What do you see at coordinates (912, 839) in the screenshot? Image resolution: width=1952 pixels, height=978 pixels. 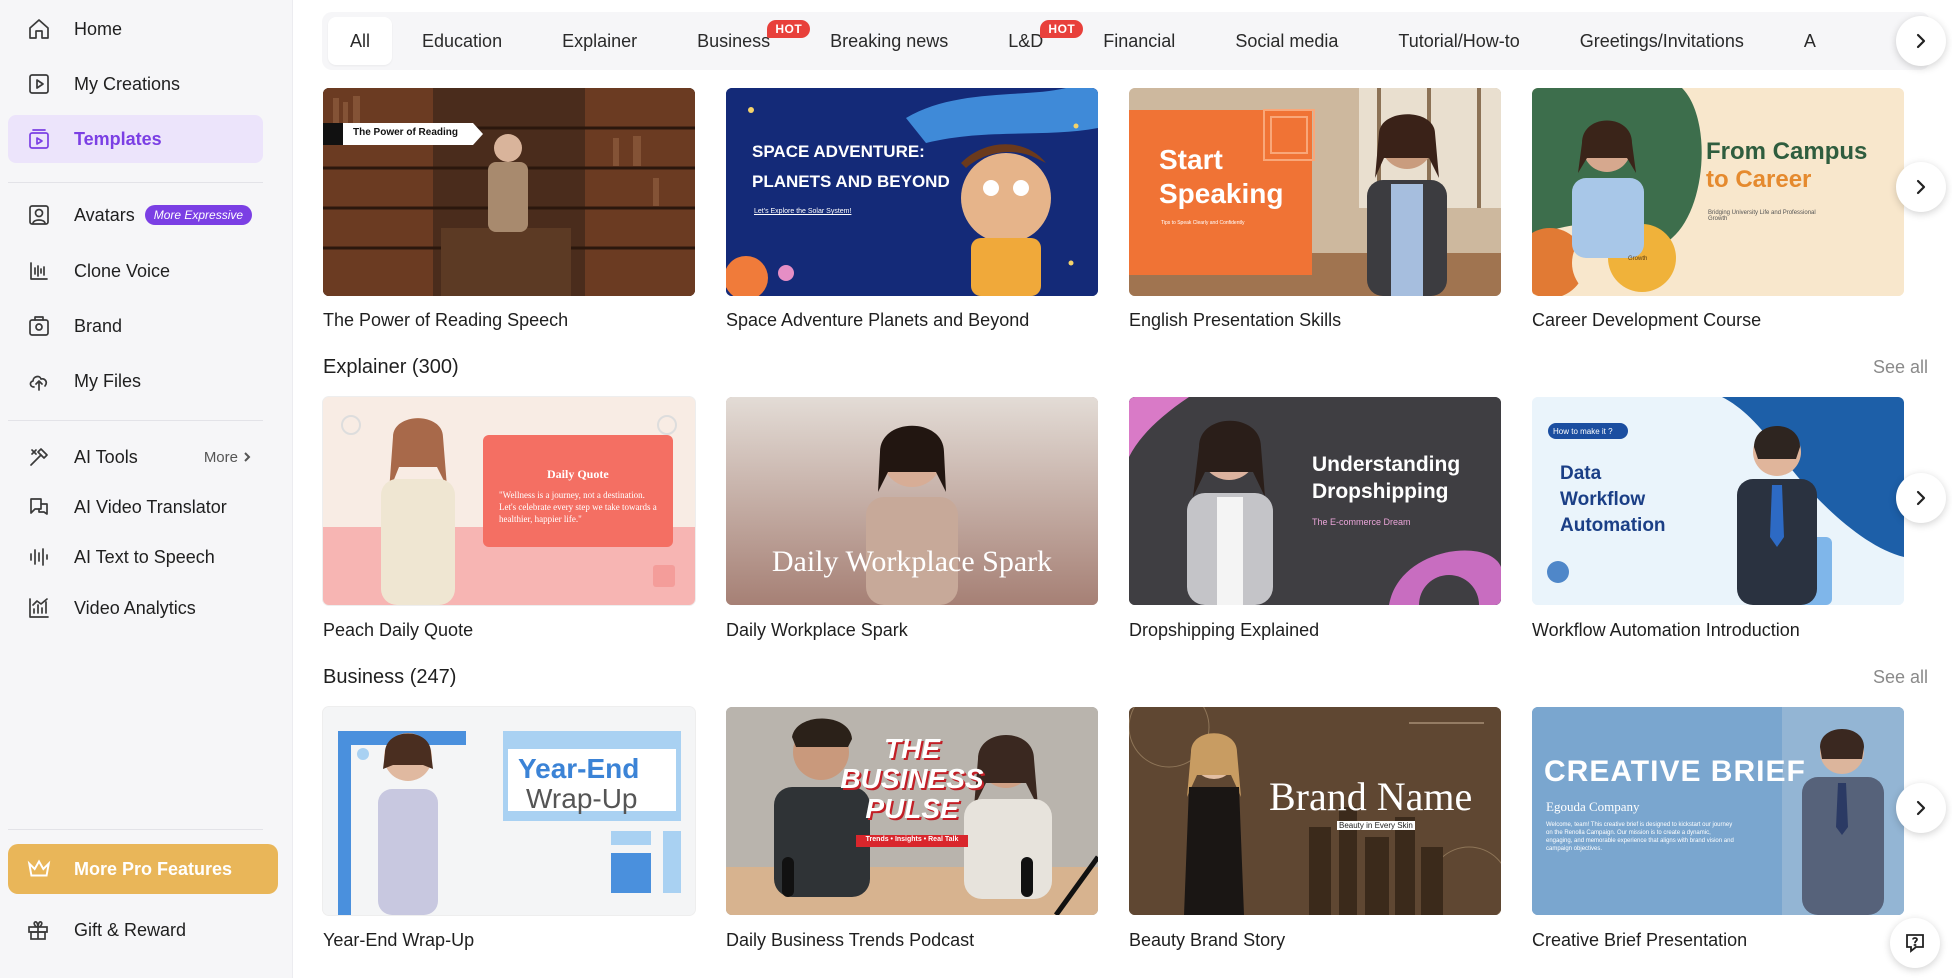 I see `thumb-text: Trends • Insights • Real Talk` at bounding box center [912, 839].